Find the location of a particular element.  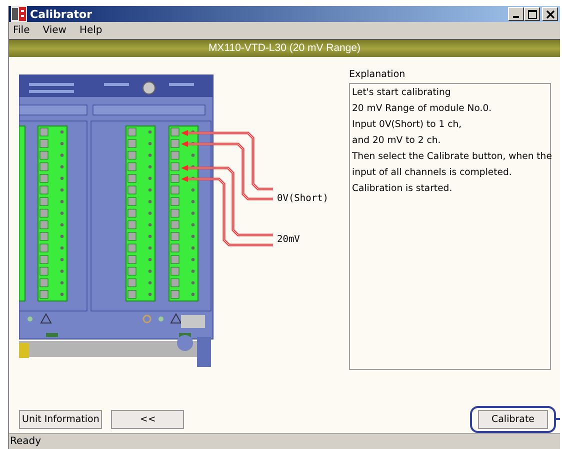

app-icon is located at coordinates (19, 14).